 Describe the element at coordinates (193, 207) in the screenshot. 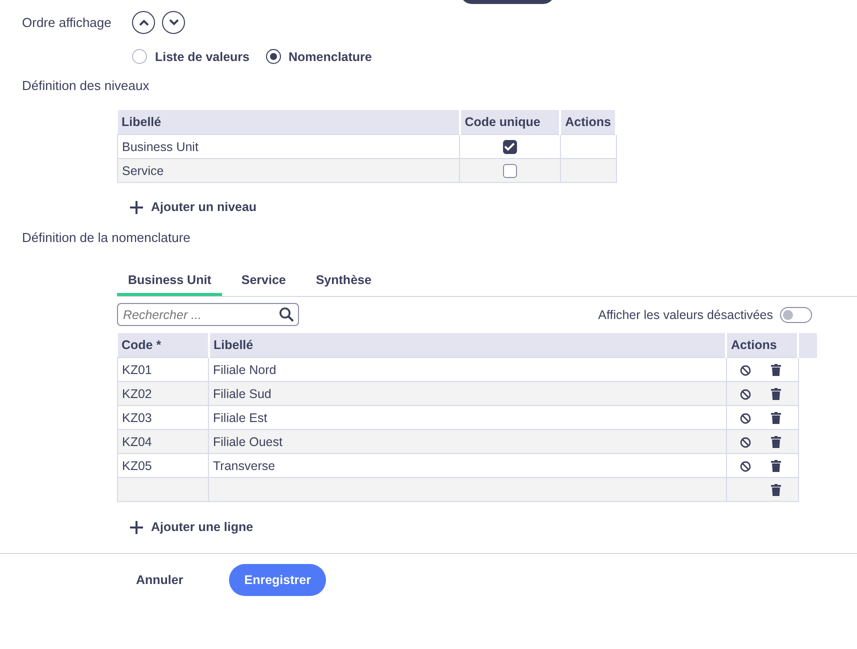

I see `add-level-button: Ajouter un niveau` at that location.